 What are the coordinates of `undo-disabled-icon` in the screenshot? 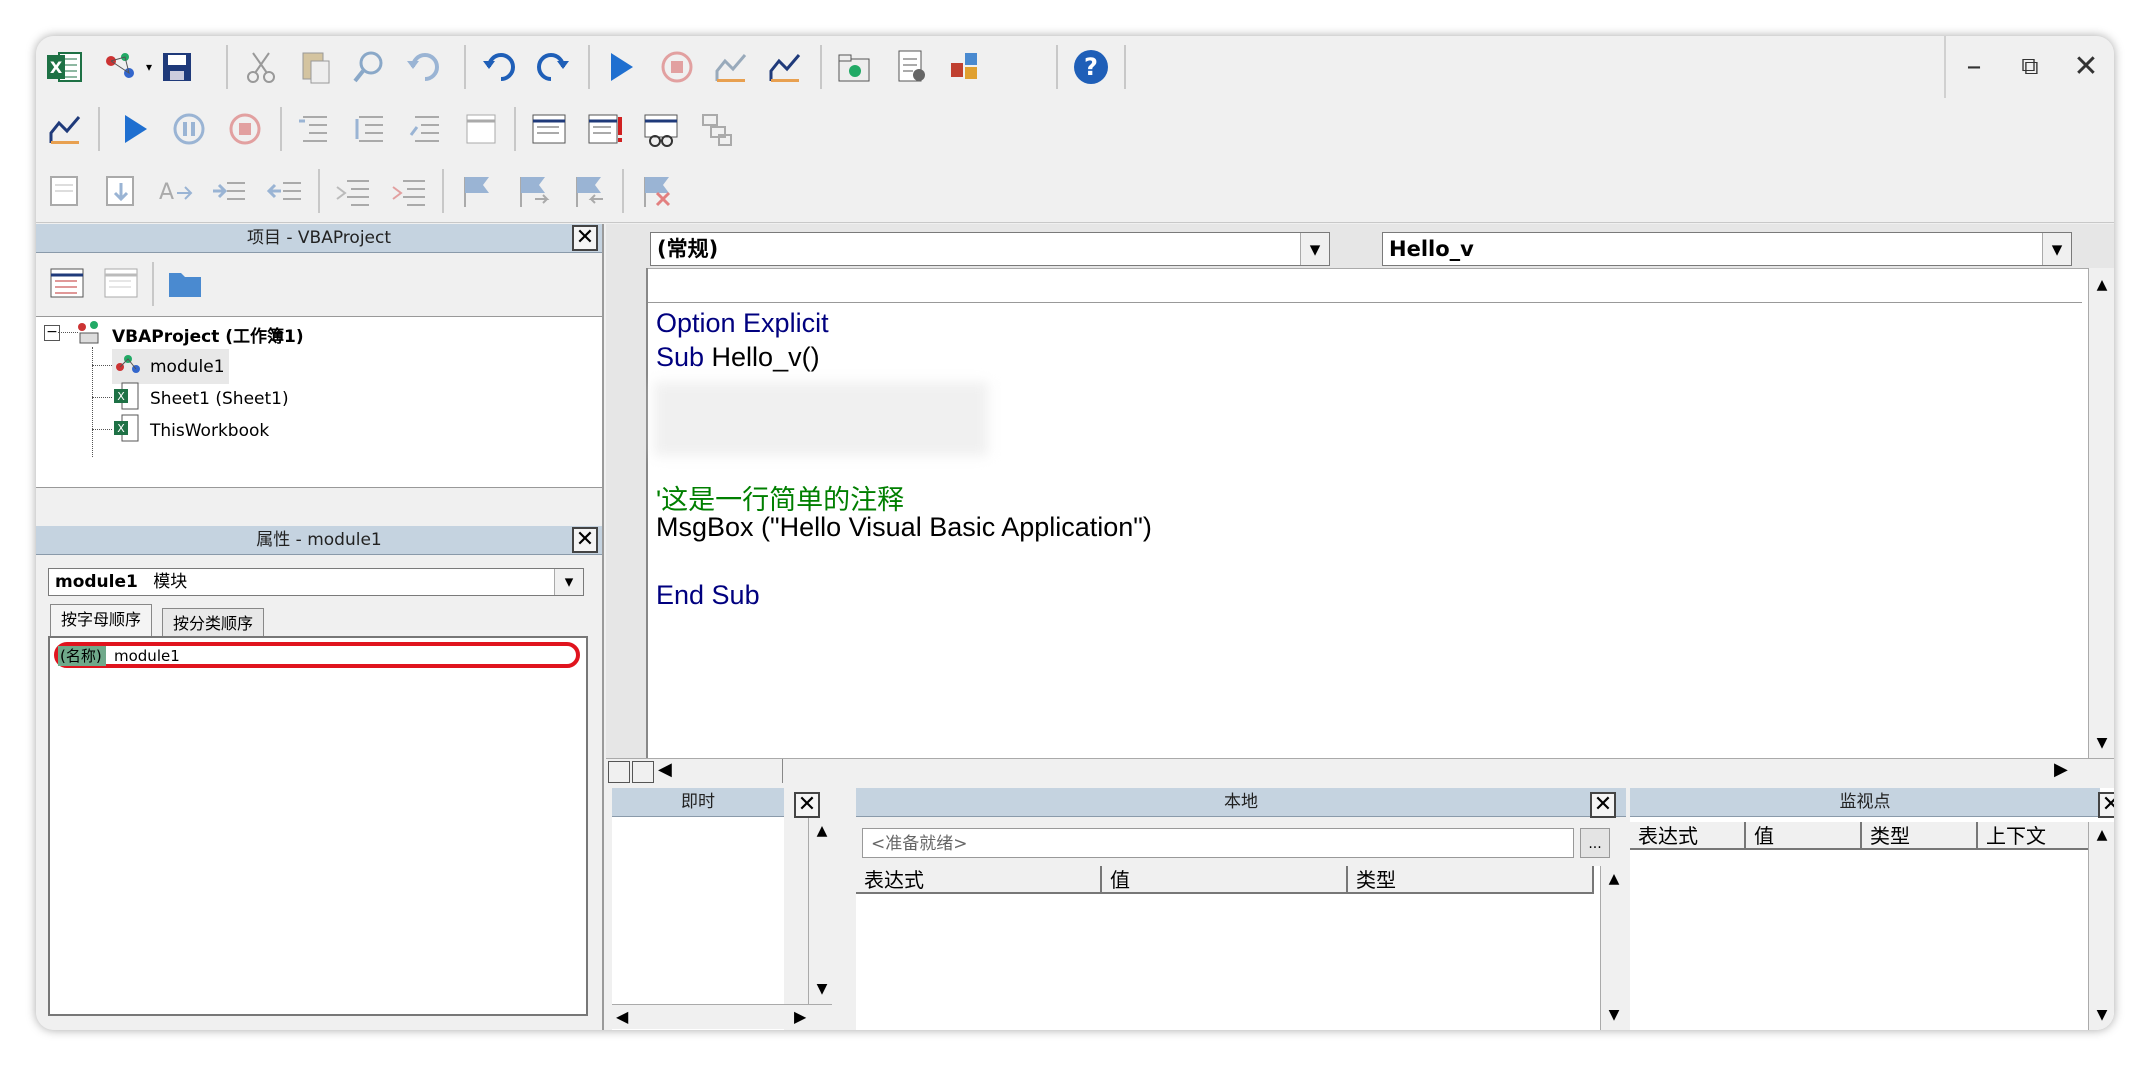 It's located at (423, 67).